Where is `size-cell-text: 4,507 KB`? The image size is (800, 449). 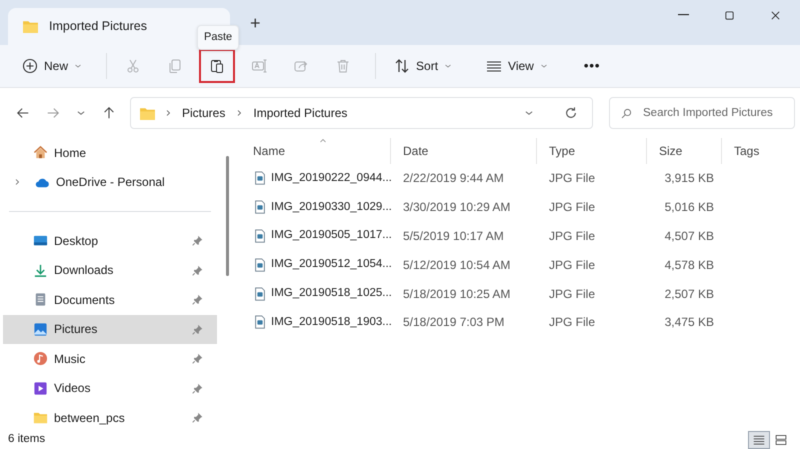
size-cell-text: 4,507 KB is located at coordinates (689, 236).